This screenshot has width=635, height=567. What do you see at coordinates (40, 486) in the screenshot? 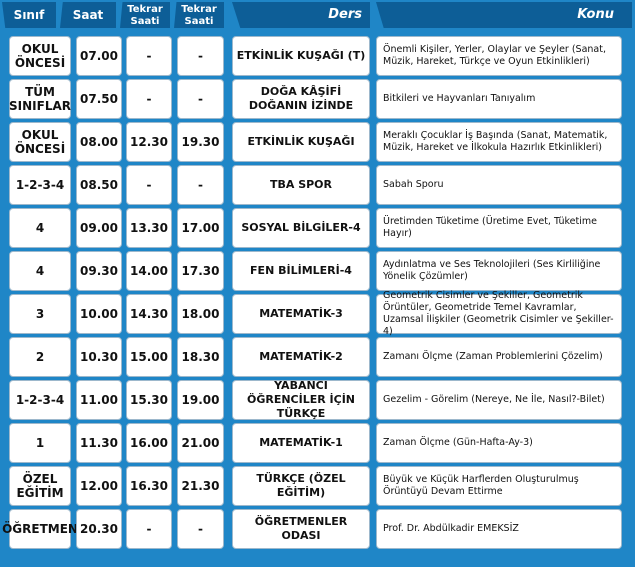
I see `class-cell: ÖZEL EĞİTİM` at bounding box center [40, 486].